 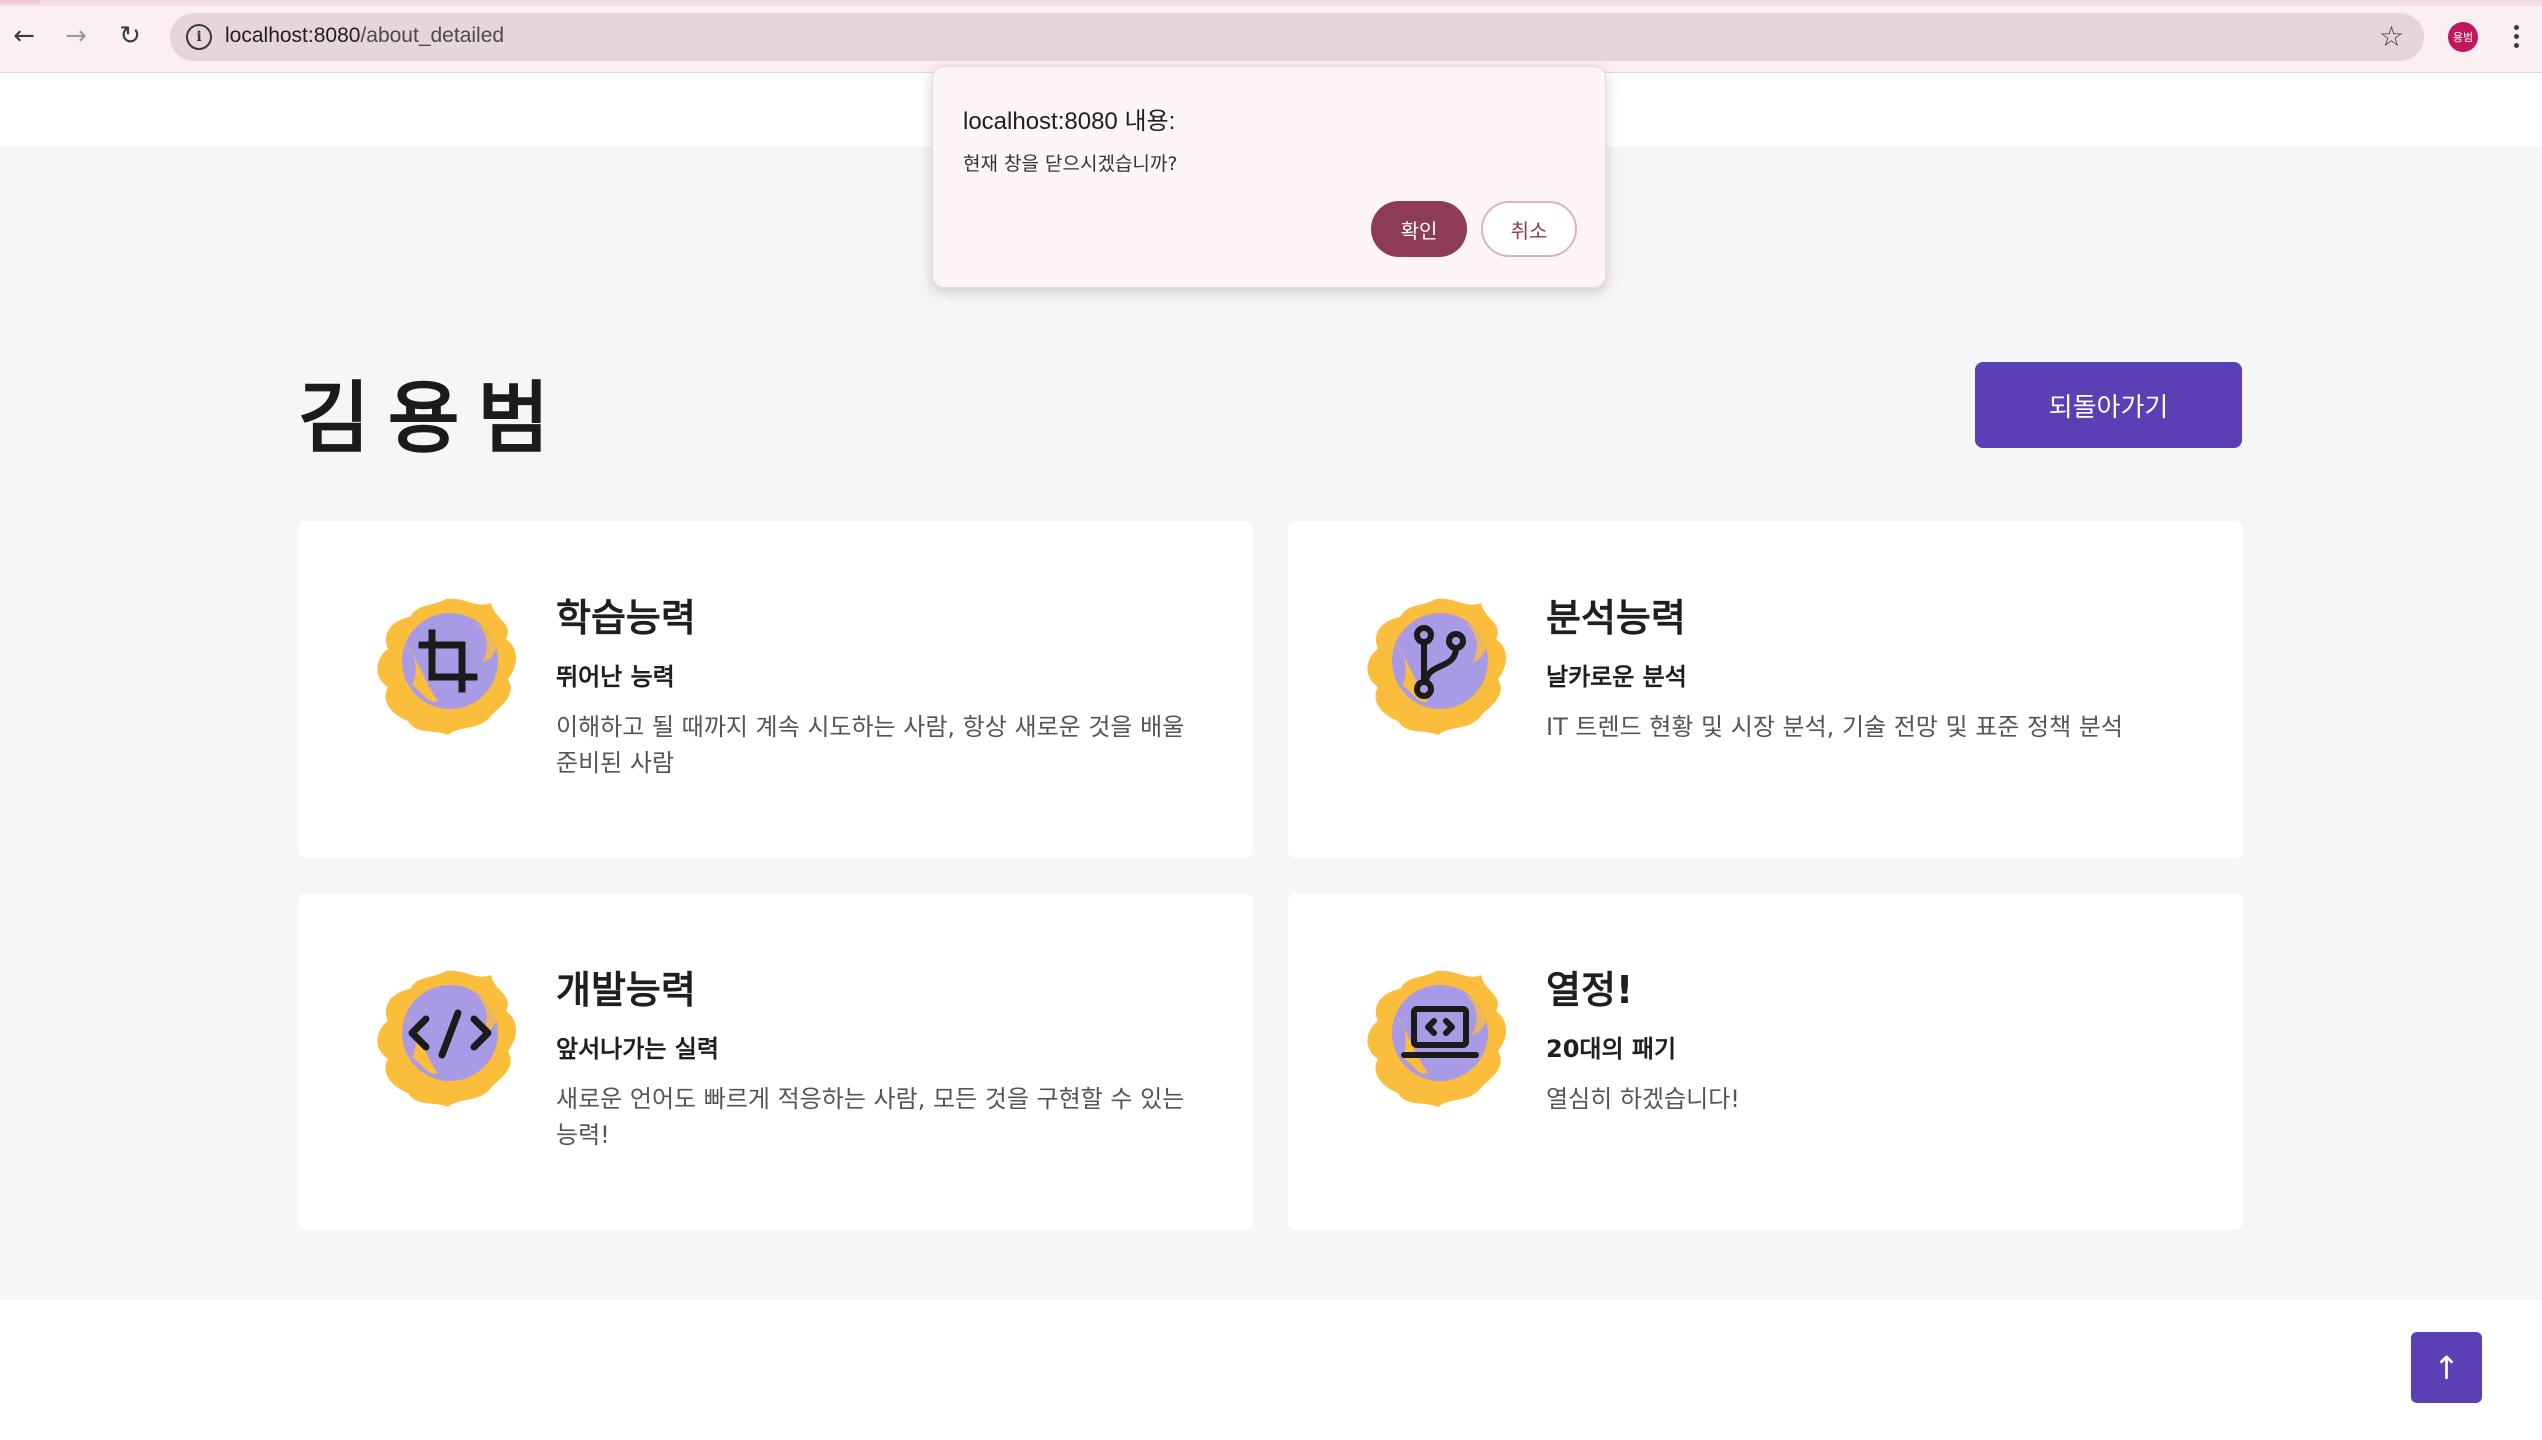 I want to click on site-info-icon: i, so click(x=199, y=37).